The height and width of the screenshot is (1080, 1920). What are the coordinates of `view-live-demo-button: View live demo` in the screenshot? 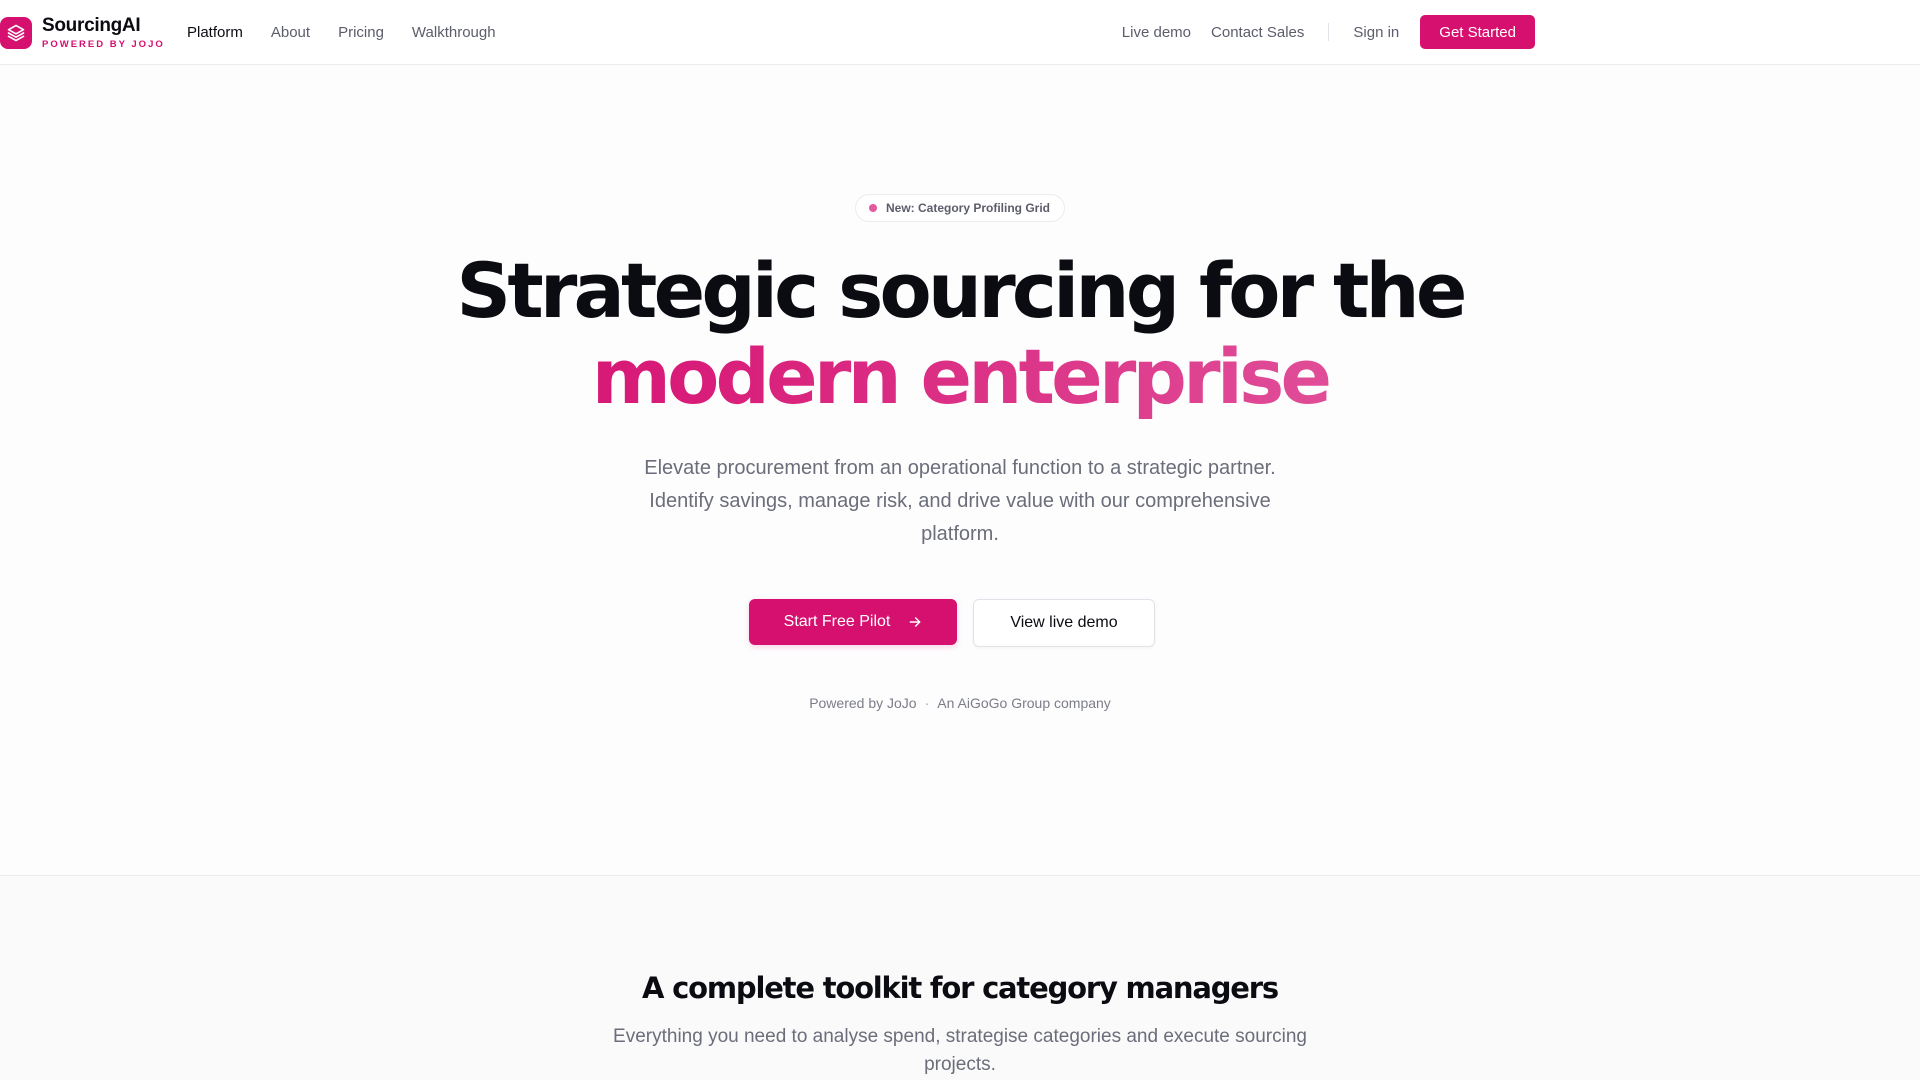 It's located at (1064, 623).